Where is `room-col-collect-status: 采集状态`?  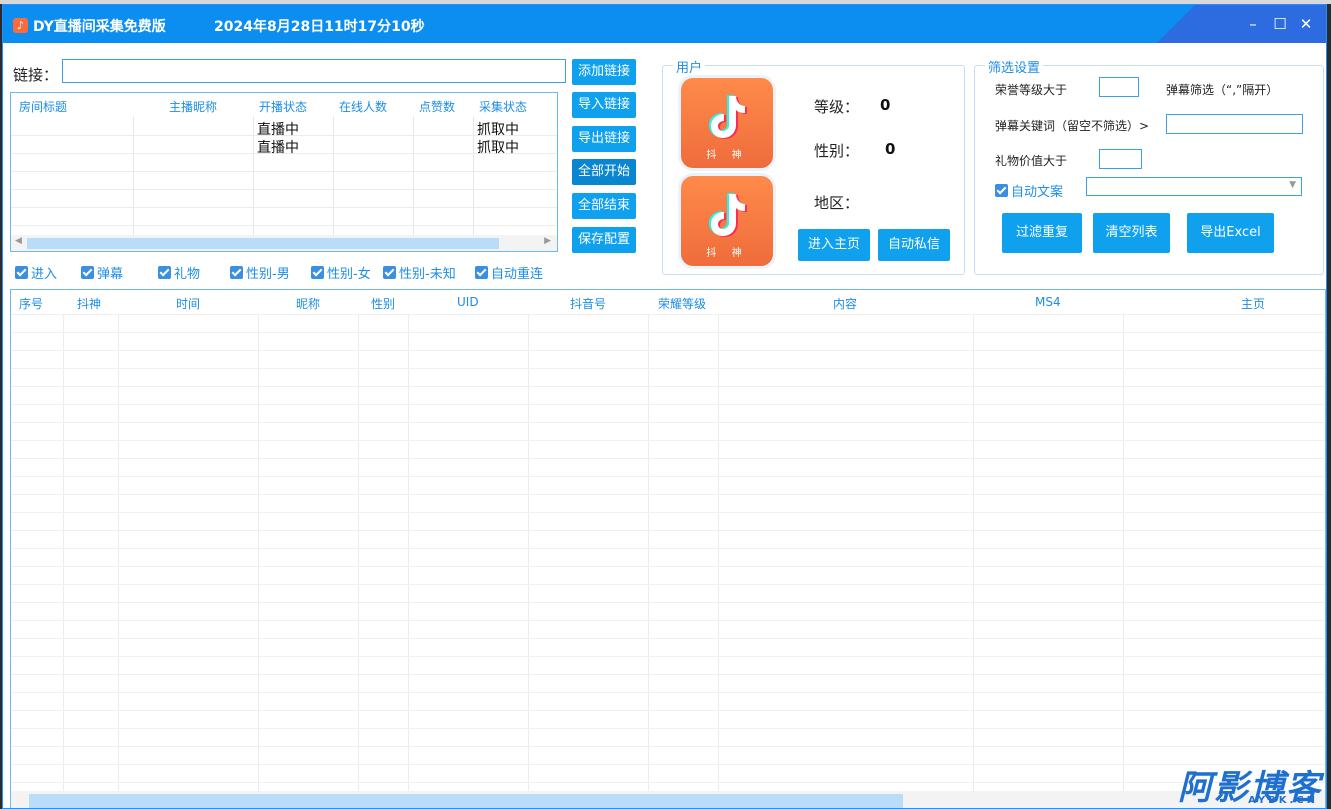 room-col-collect-status: 采集状态 is located at coordinates (503, 106).